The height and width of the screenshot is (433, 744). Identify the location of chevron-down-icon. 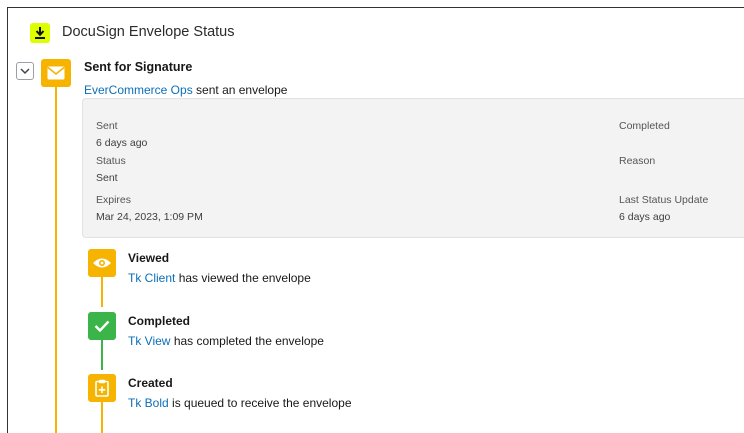
(25, 71).